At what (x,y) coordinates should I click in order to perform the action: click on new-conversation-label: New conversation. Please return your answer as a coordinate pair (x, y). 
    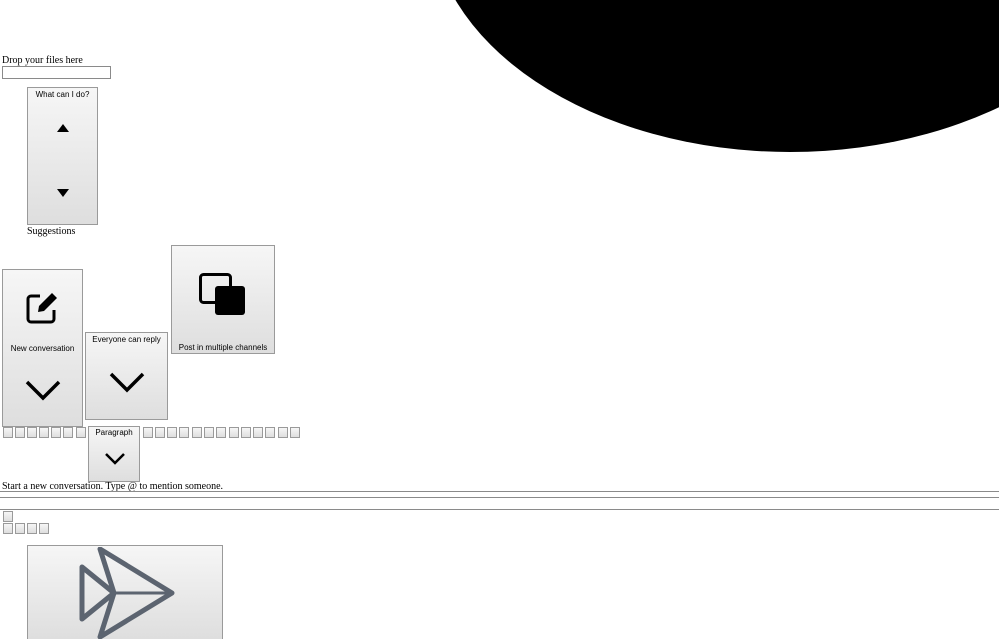
    Looking at the image, I should click on (42, 348).